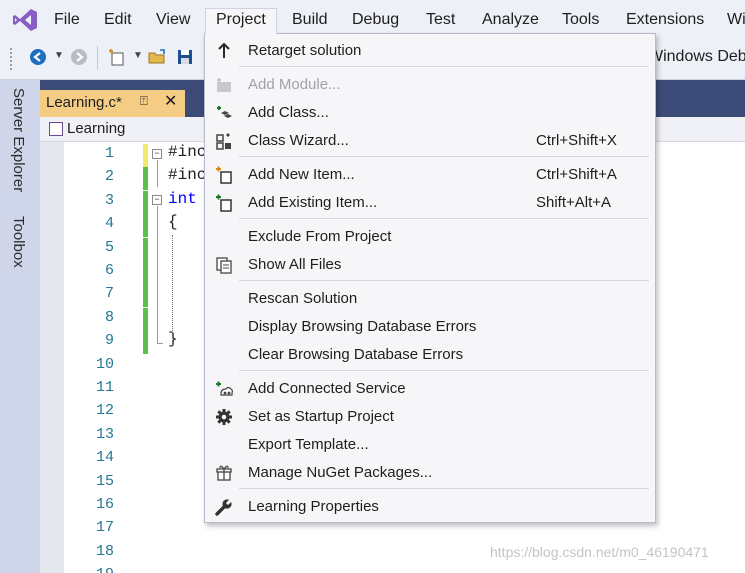  Describe the element at coordinates (736, 21) in the screenshot. I see `menu-window: Wi` at that location.